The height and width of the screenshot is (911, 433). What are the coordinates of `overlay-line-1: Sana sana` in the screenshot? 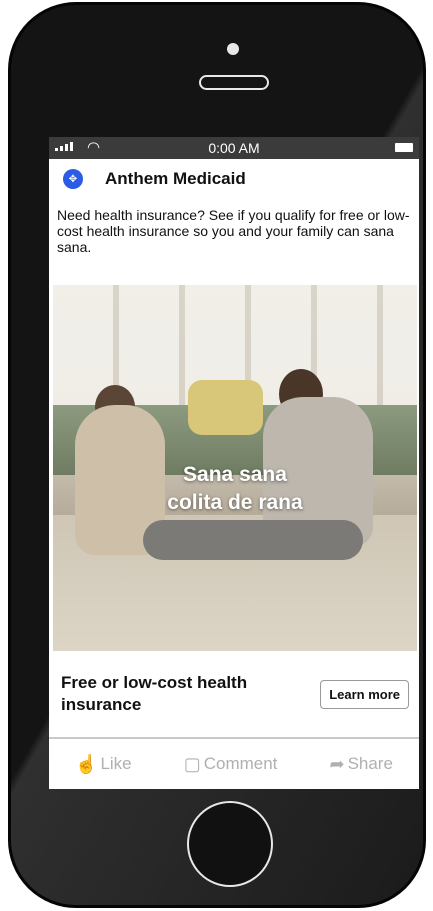 It's located at (235, 474).